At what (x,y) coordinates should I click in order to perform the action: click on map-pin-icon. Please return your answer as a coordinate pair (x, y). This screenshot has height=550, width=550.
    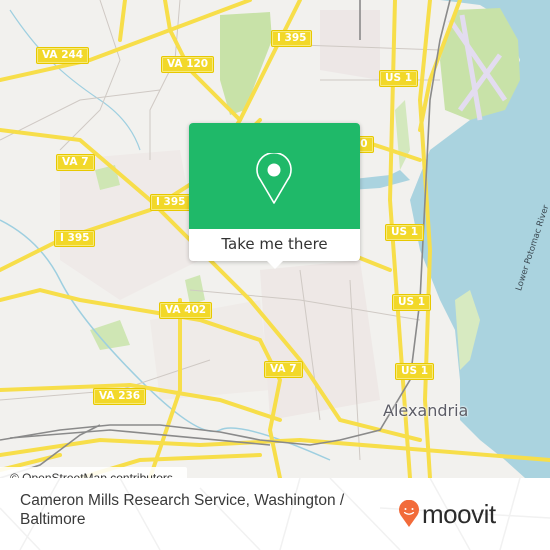
    Looking at the image, I should click on (274, 178).